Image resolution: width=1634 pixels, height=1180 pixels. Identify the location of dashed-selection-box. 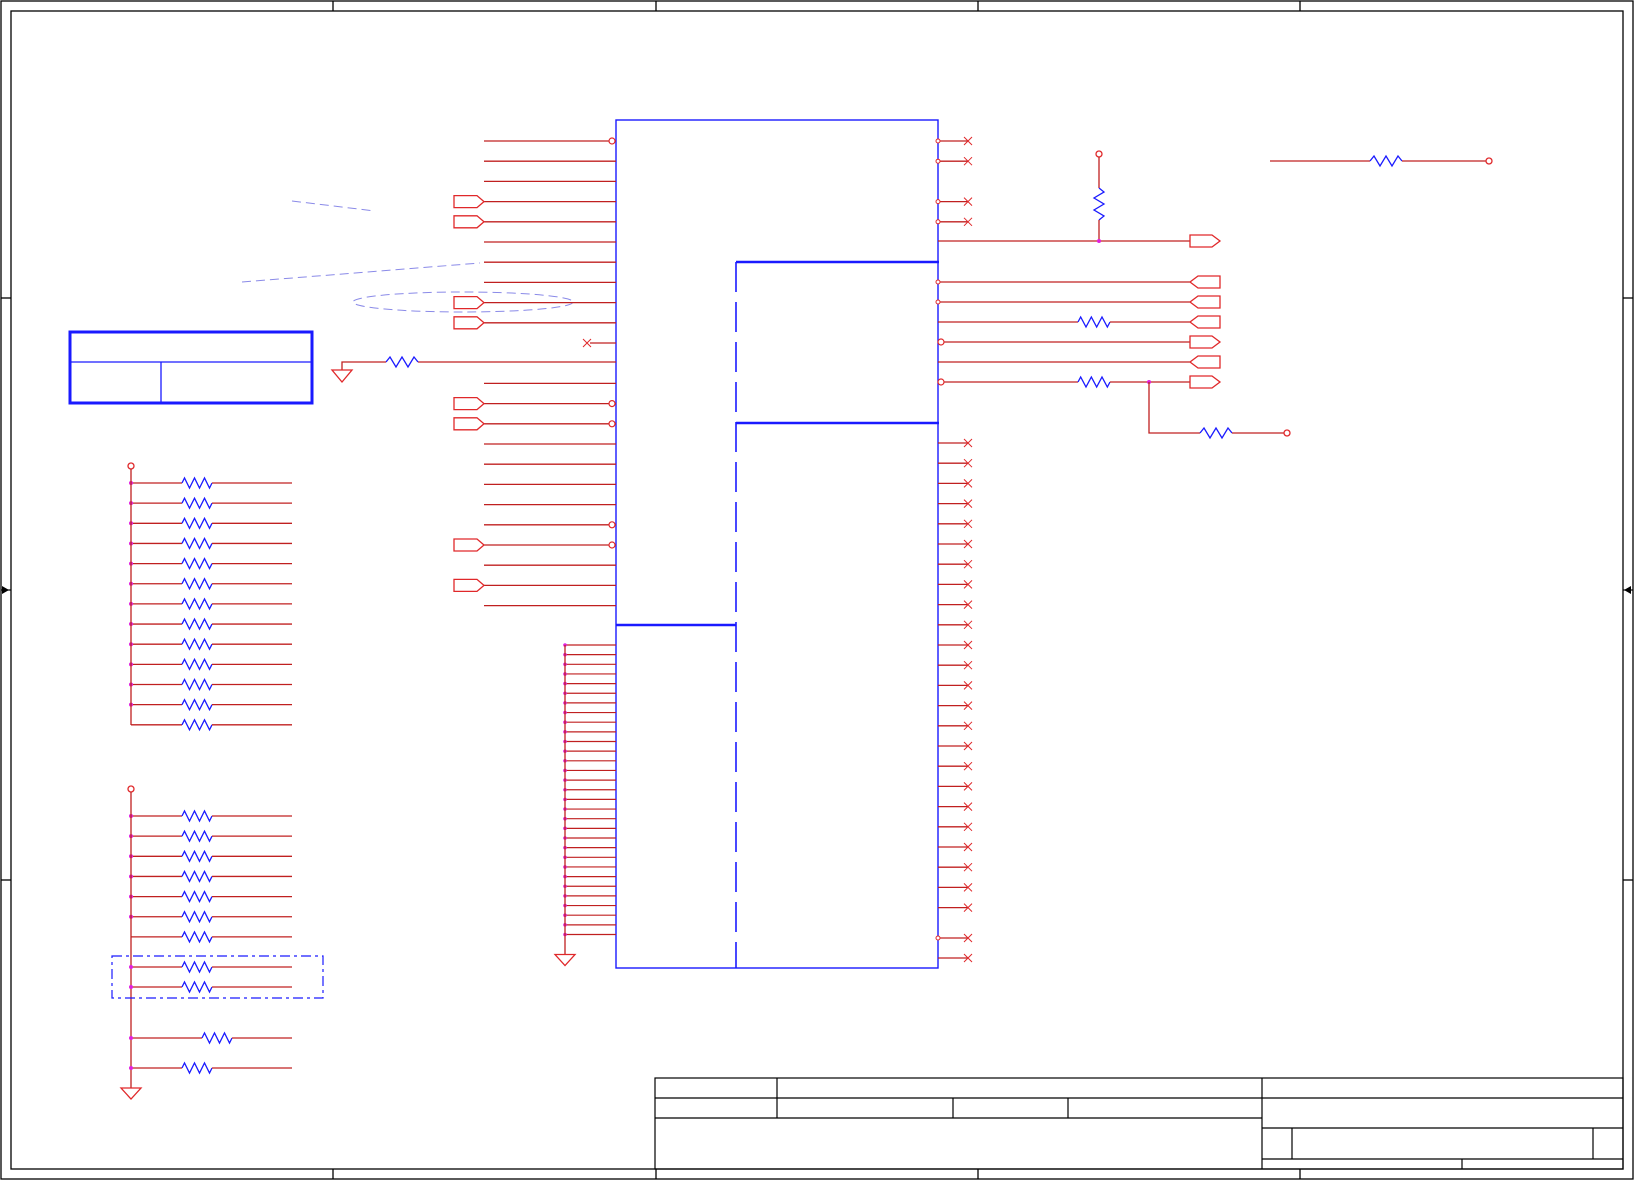
(217, 977).